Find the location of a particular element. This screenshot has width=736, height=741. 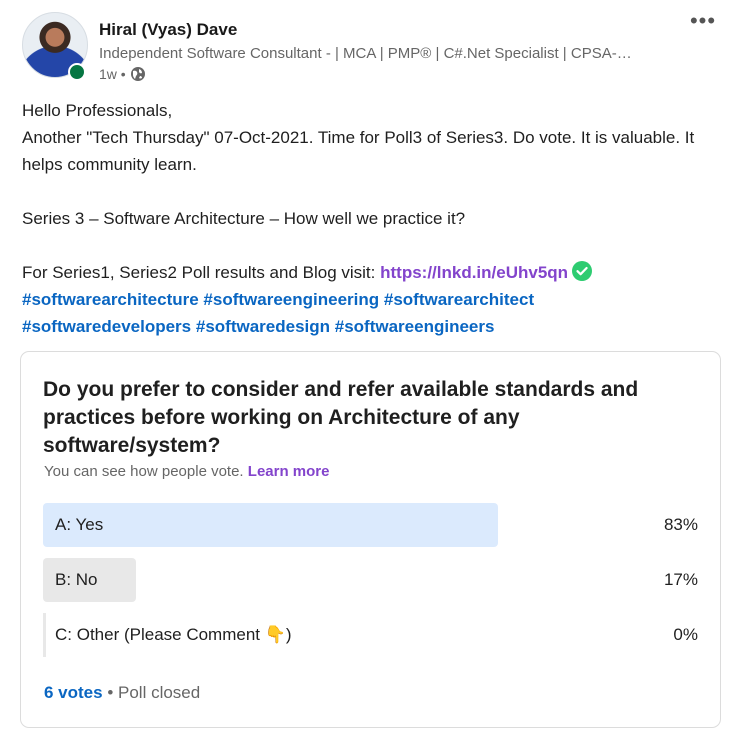

poll-option-label: A: Yes is located at coordinates (79, 524).